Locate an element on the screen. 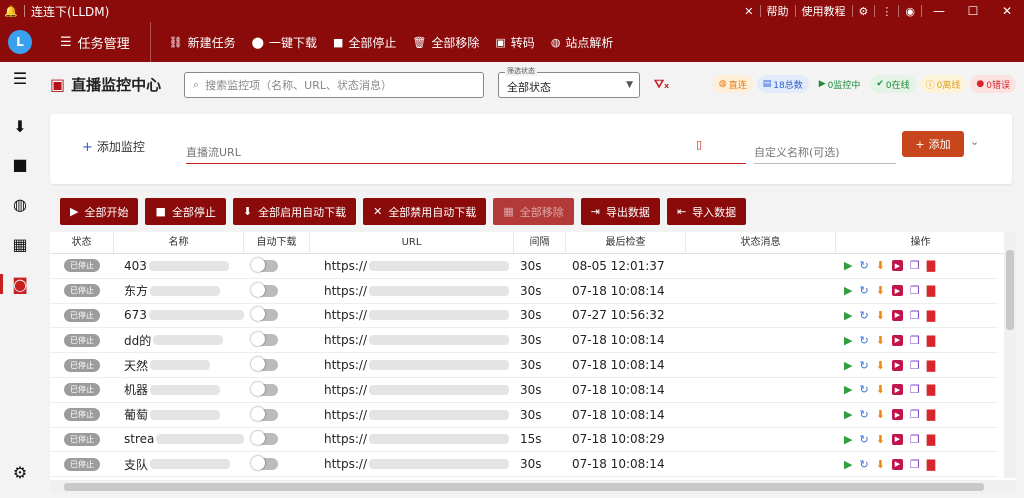 The height and width of the screenshot is (498, 1024). enable-auto-download-button: ⬇ 全部启用自动下载 is located at coordinates (294, 211).